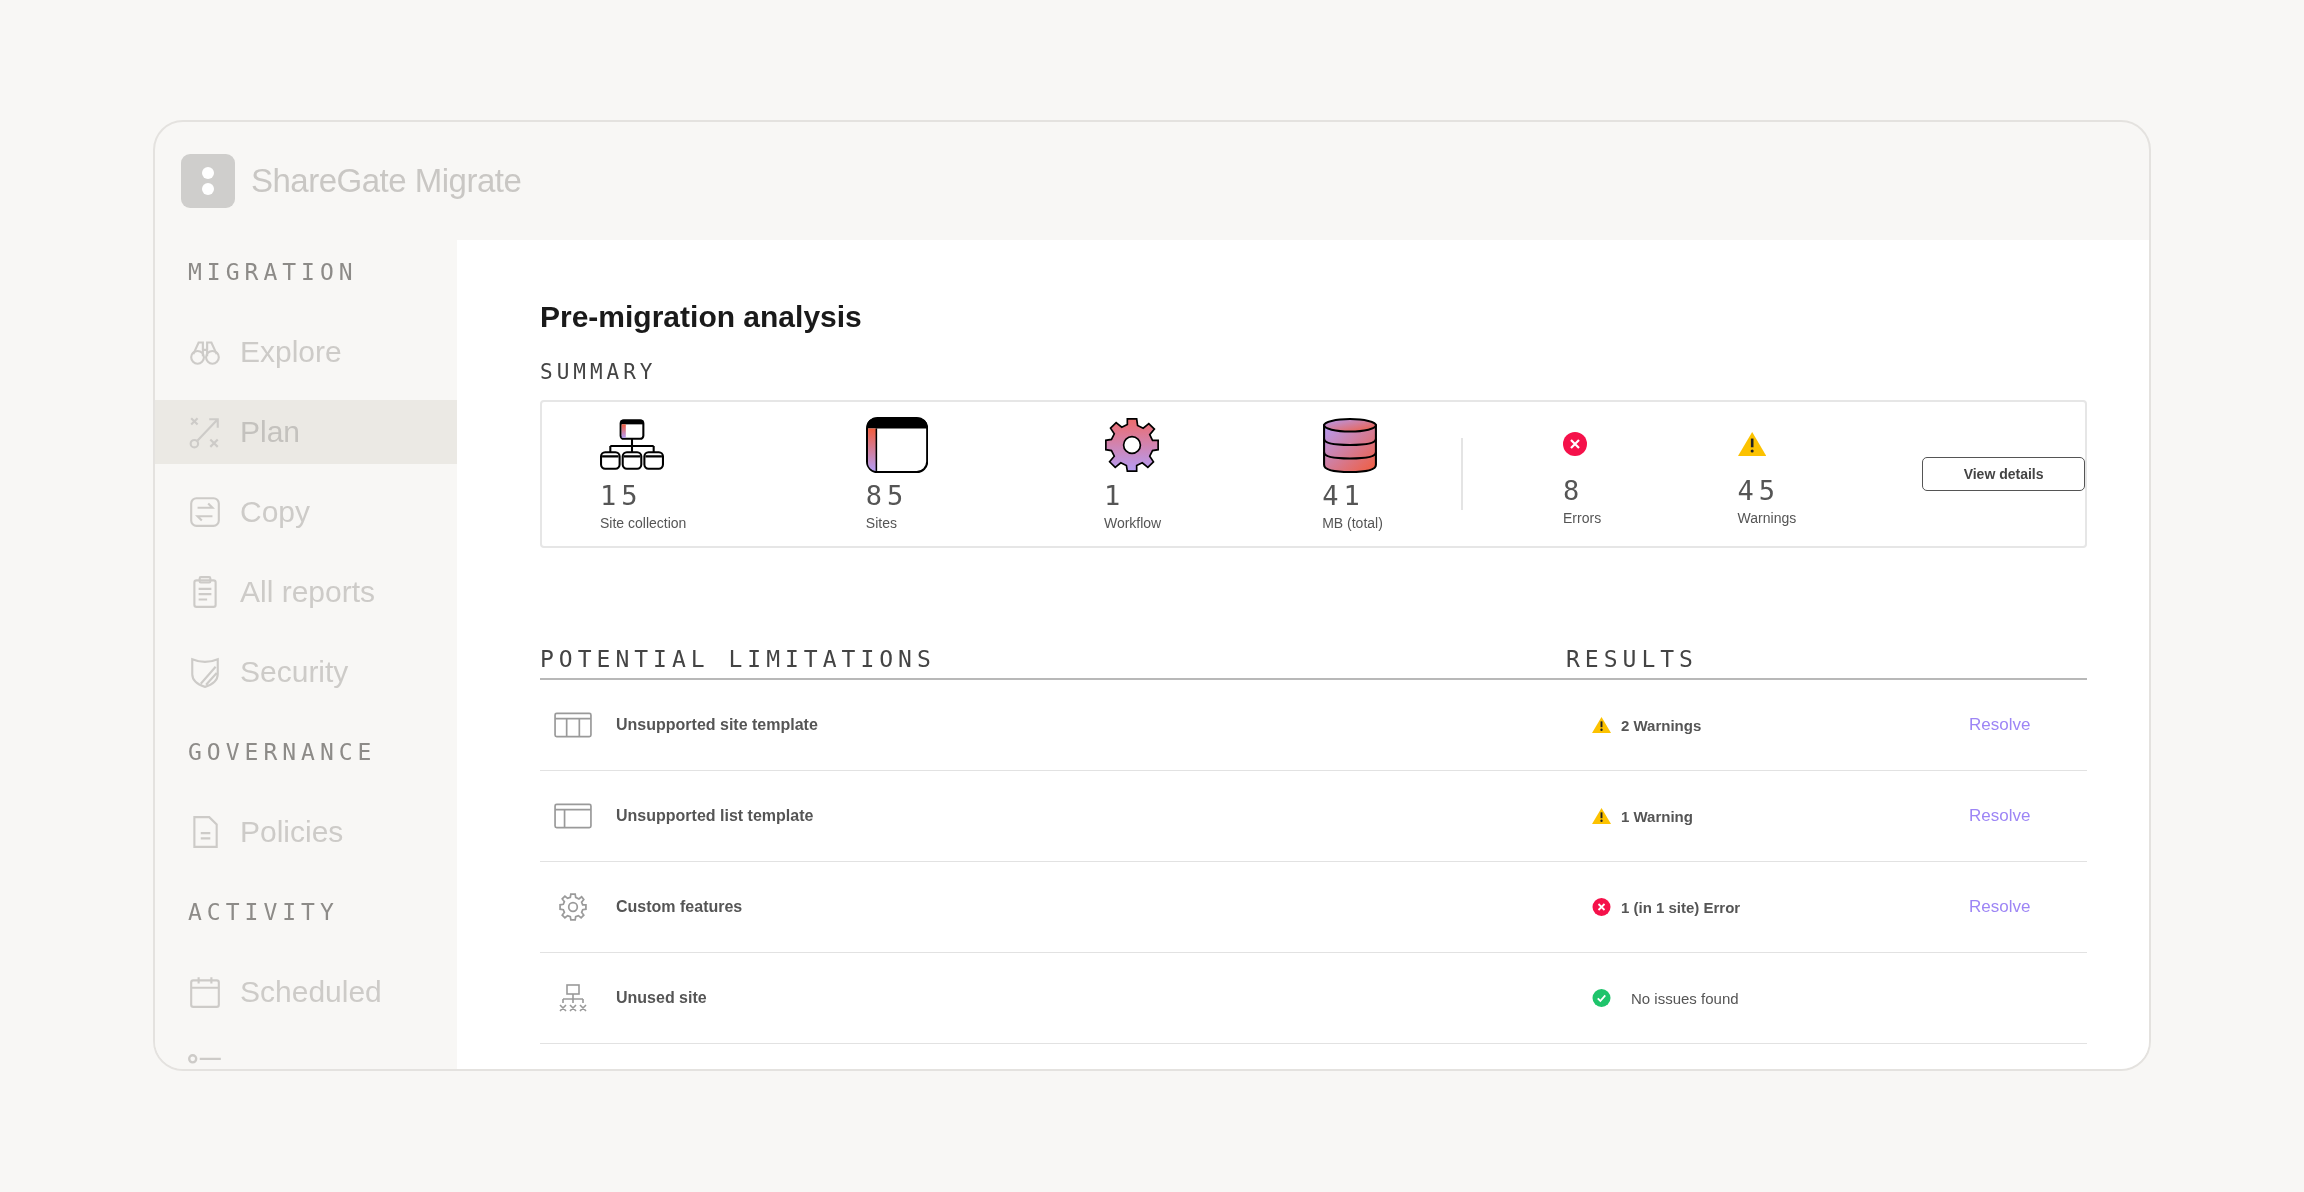  Describe the element at coordinates (887, 496) in the screenshot. I see `stat-value: 85` at that location.